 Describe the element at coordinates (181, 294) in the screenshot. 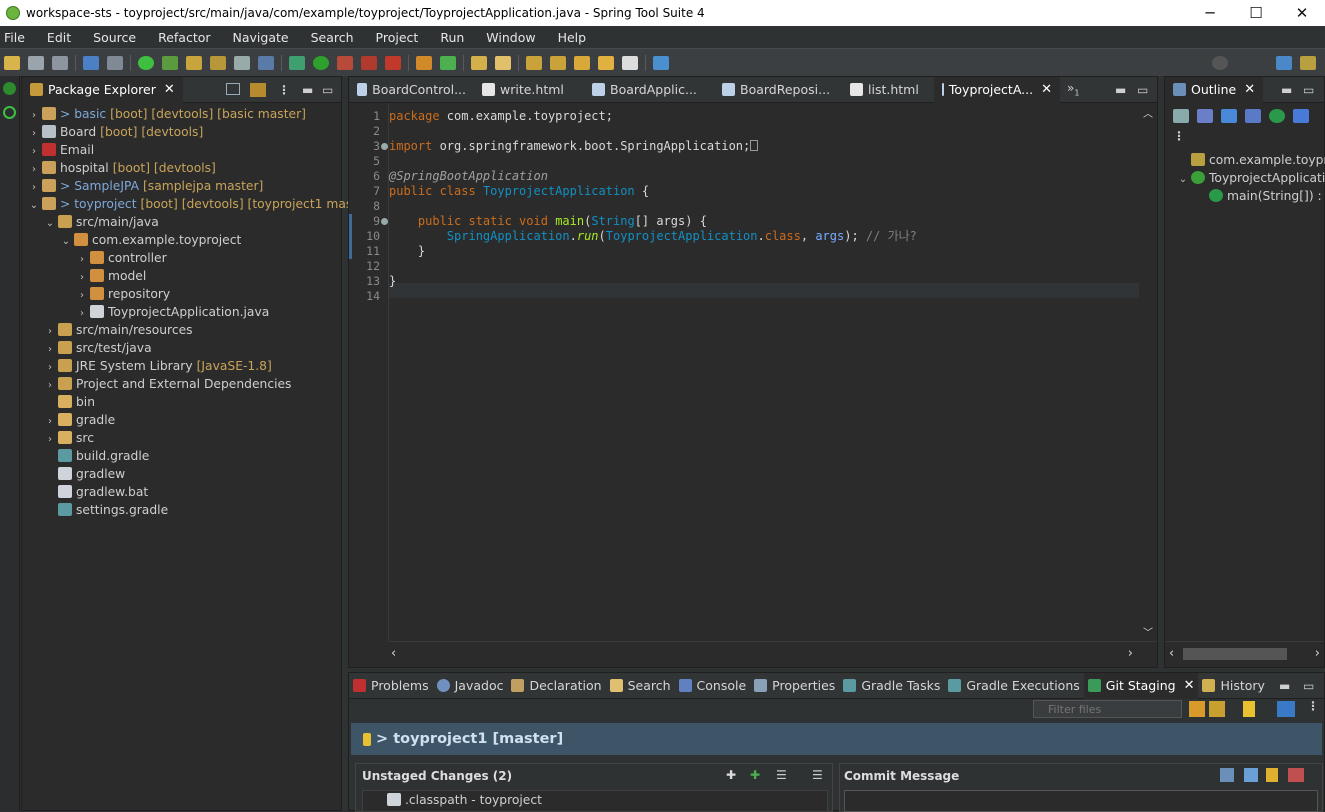

I see `tree-item: › repository` at that location.